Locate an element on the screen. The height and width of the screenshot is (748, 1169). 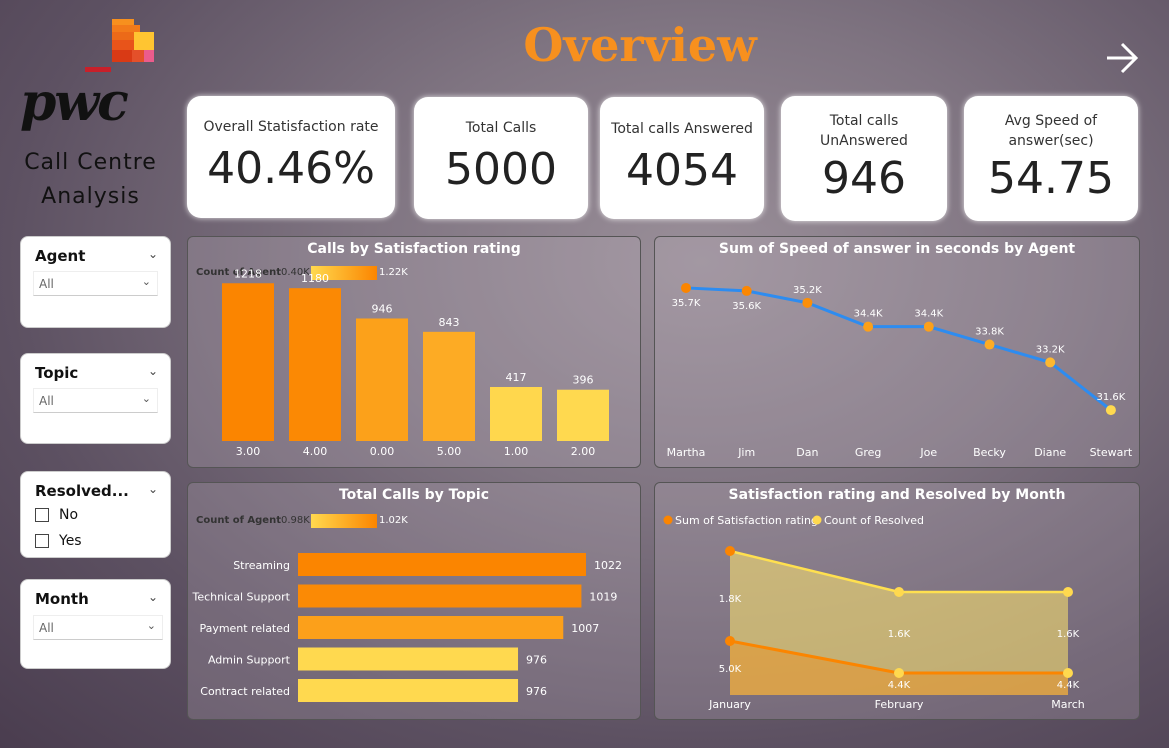
slicer-month: Month ⌄ All ⌄ is located at coordinates (95, 624).